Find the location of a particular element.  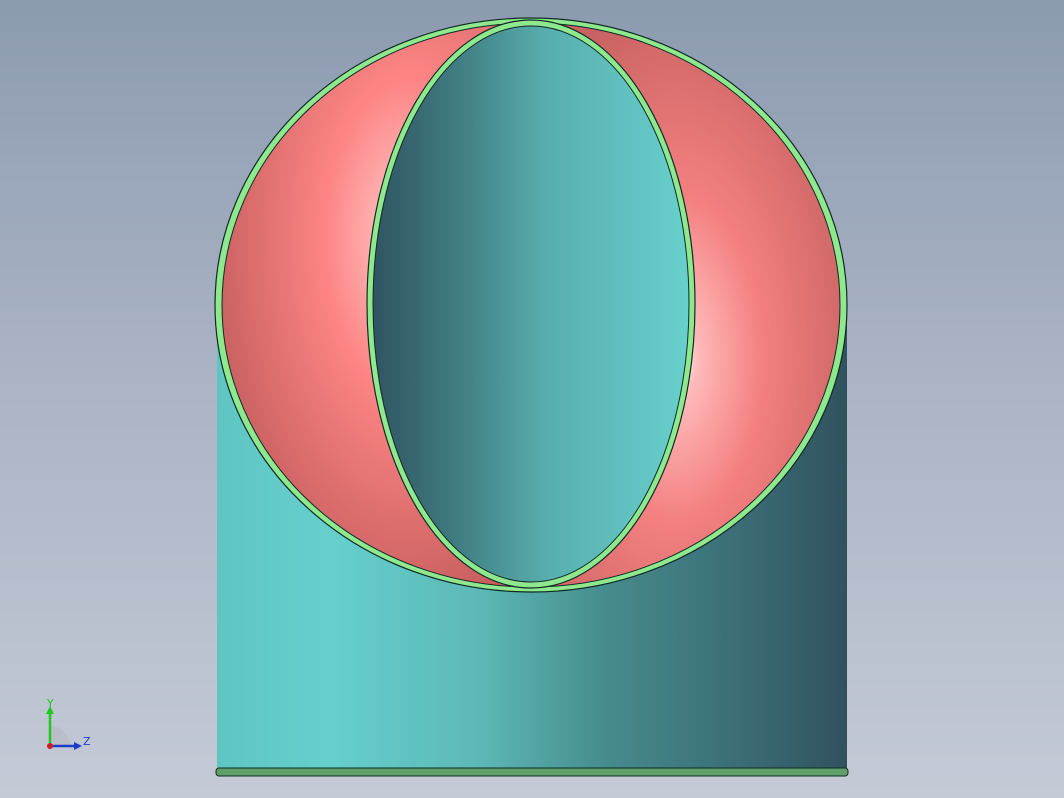

z-axis-label: Z is located at coordinates (87, 741).